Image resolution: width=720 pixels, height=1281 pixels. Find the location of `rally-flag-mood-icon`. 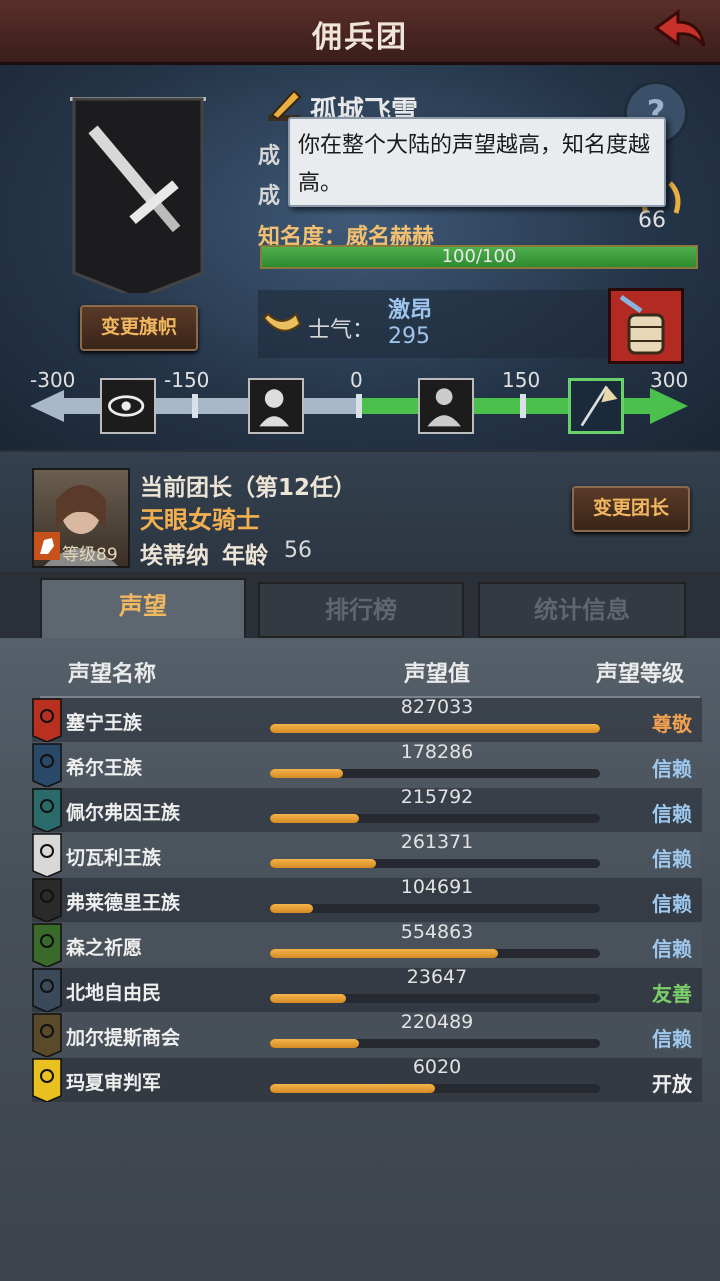

rally-flag-mood-icon is located at coordinates (596, 406).